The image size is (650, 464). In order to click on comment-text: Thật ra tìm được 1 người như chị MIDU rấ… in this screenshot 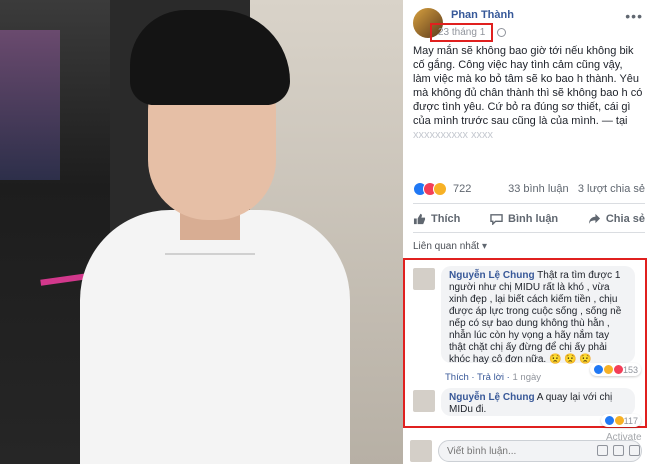, I will do `click(535, 317)`.